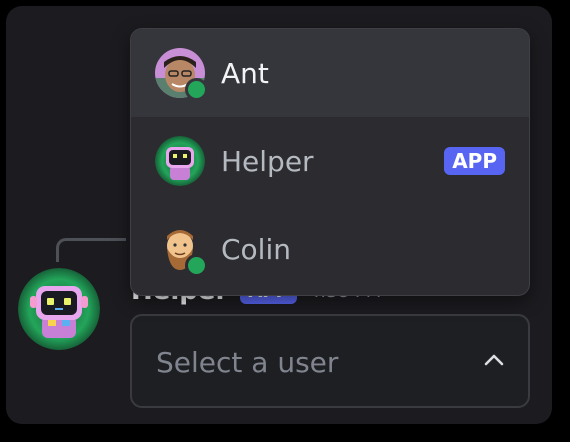 This screenshot has width=570, height=442. What do you see at coordinates (494, 360) in the screenshot?
I see `chevron-up-icon` at bounding box center [494, 360].